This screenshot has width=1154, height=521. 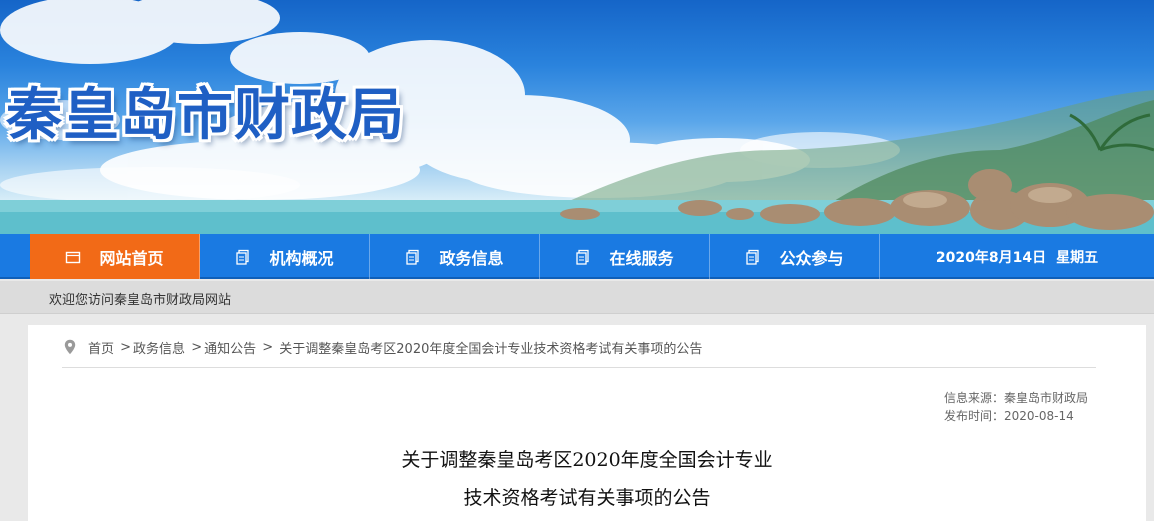 What do you see at coordinates (131, 258) in the screenshot?
I see `nav-label: 网站首页` at bounding box center [131, 258].